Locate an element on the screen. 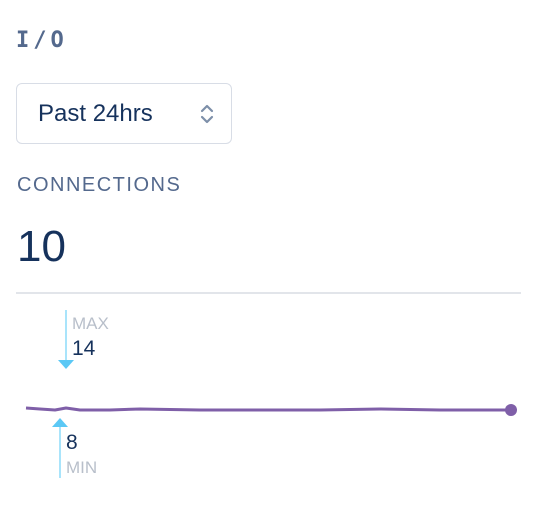 The height and width of the screenshot is (506, 558). min-label: MIN is located at coordinates (81, 467).